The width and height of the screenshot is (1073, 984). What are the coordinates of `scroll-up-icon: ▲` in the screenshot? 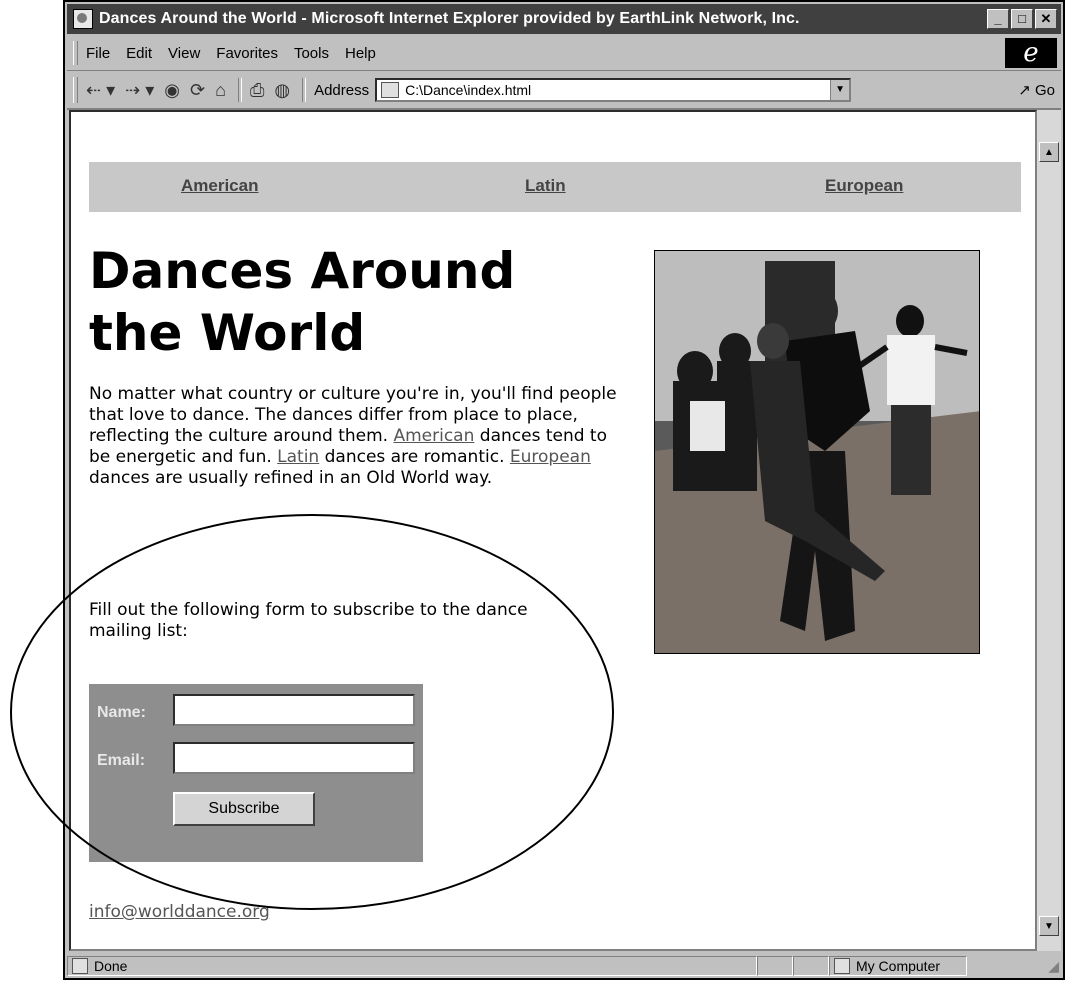 It's located at (1049, 152).